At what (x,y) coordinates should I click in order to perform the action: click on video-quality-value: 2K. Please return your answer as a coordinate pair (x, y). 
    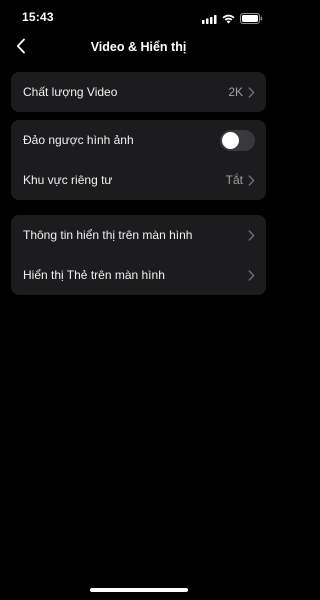
    Looking at the image, I should click on (235, 92).